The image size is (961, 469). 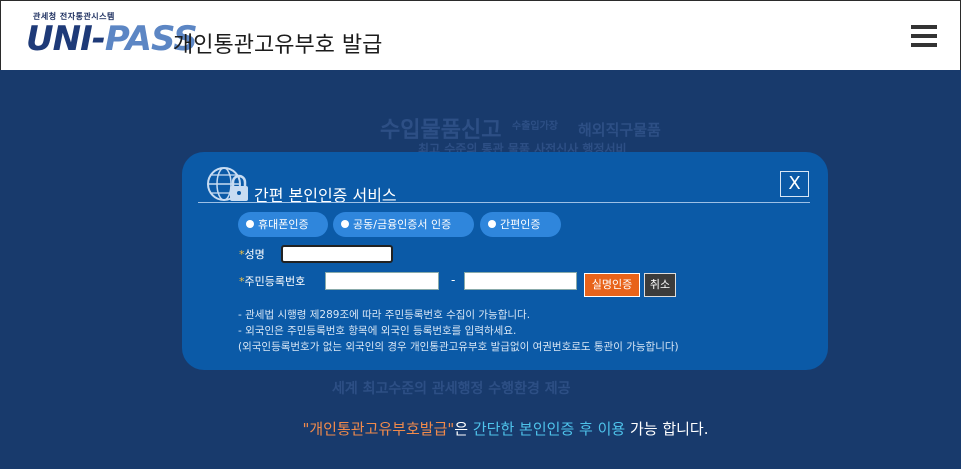 I want to click on rrn-label: *주민등록번호, so click(x=272, y=281).